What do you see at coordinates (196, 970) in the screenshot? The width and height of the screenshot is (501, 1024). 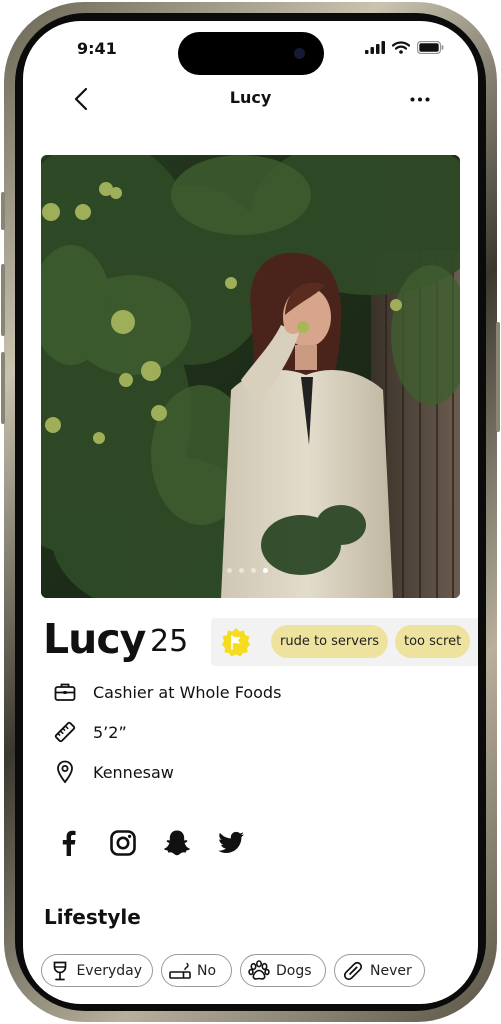 I see `lifestyle-chip-smoking: No` at bounding box center [196, 970].